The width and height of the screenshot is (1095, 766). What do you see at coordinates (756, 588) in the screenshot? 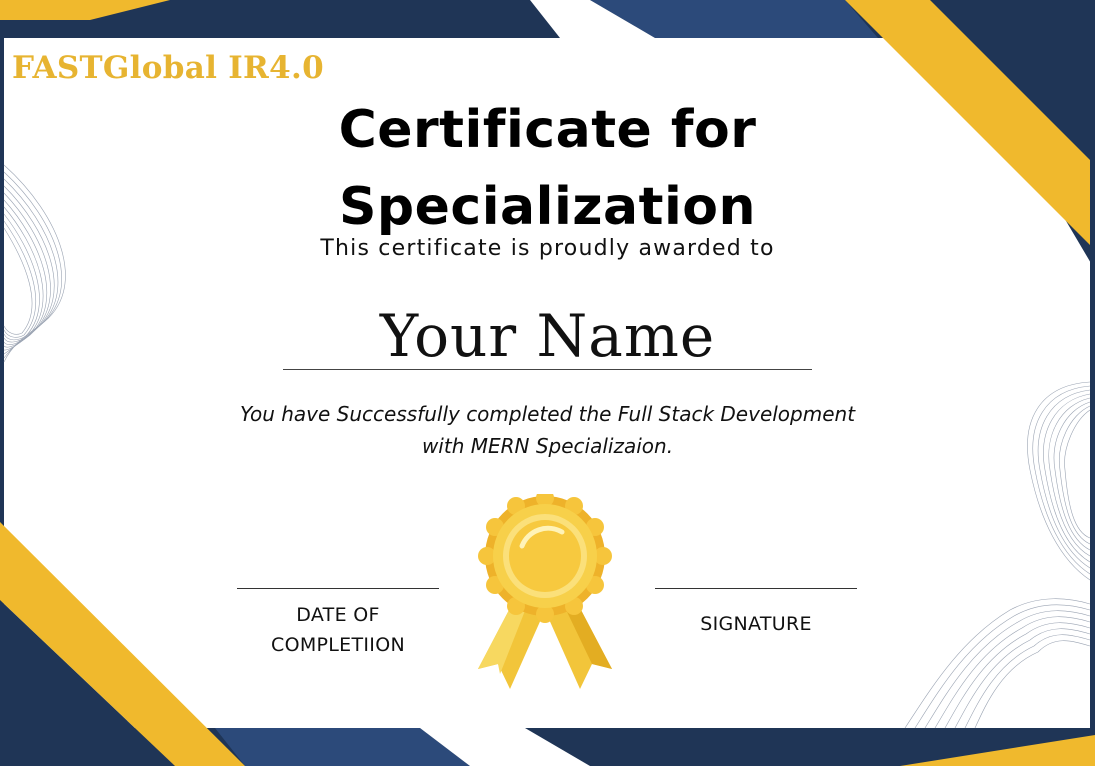
I see `signature-line` at bounding box center [756, 588].